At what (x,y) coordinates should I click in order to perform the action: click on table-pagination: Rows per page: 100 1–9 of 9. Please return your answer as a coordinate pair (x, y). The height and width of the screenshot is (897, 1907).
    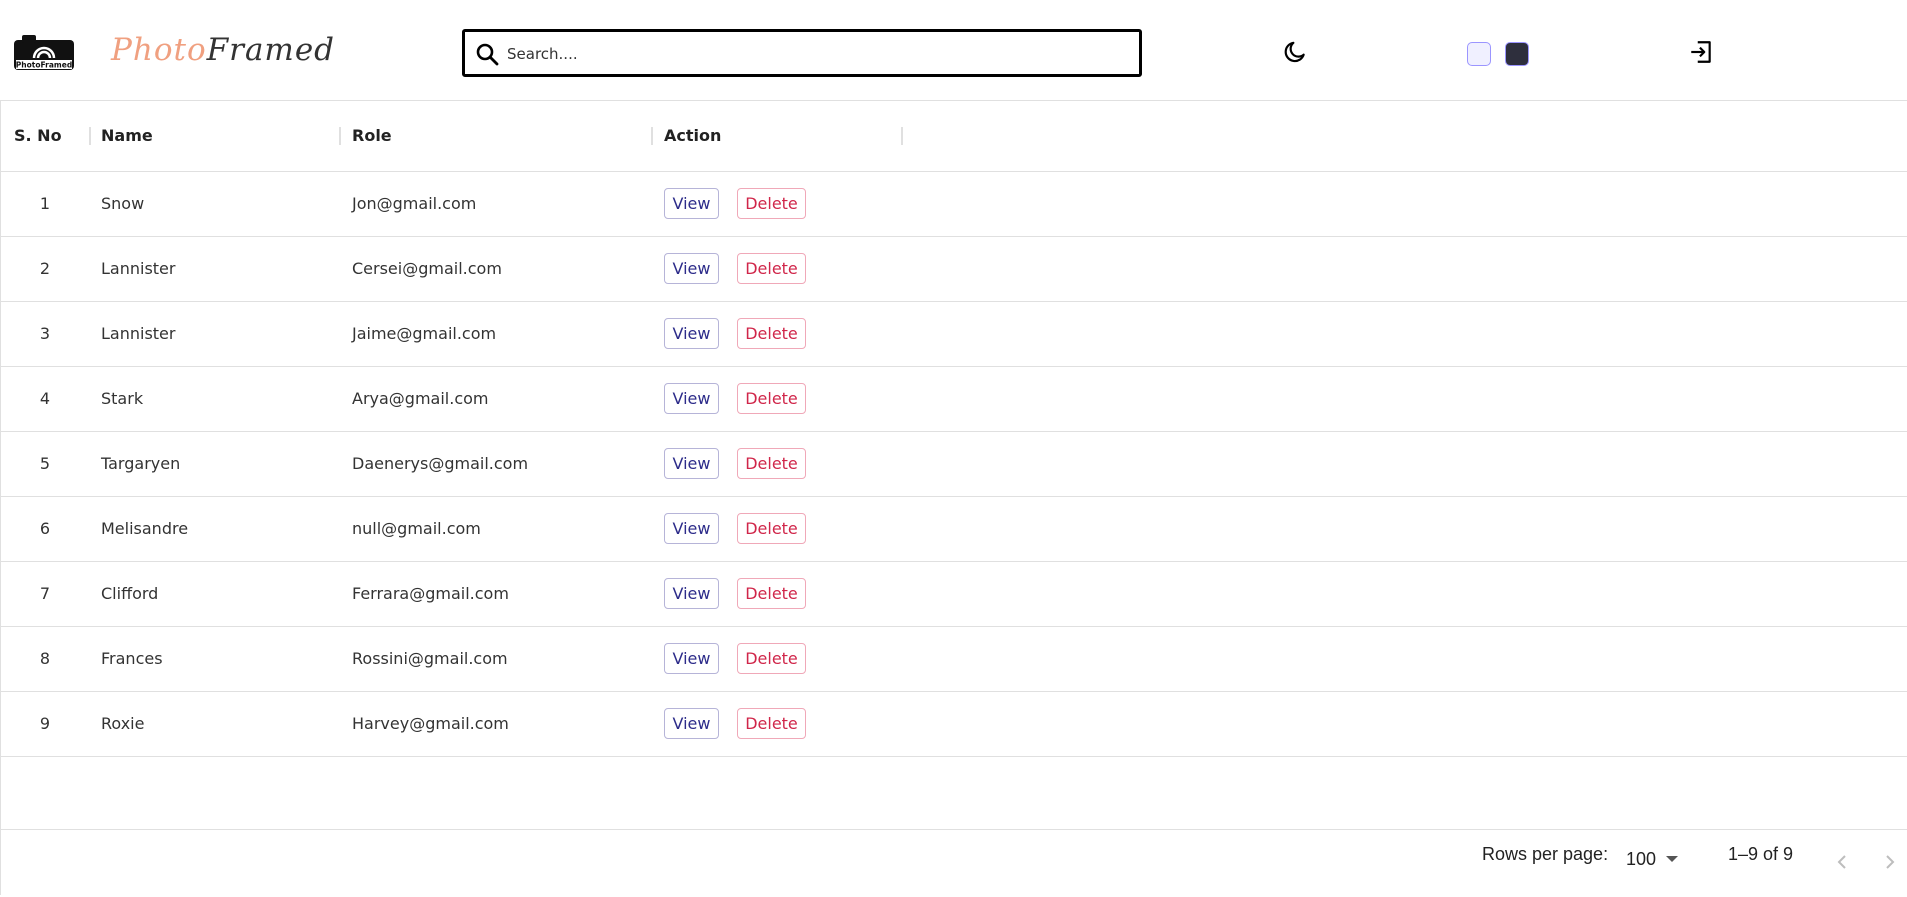
    Looking at the image, I should click on (954, 863).